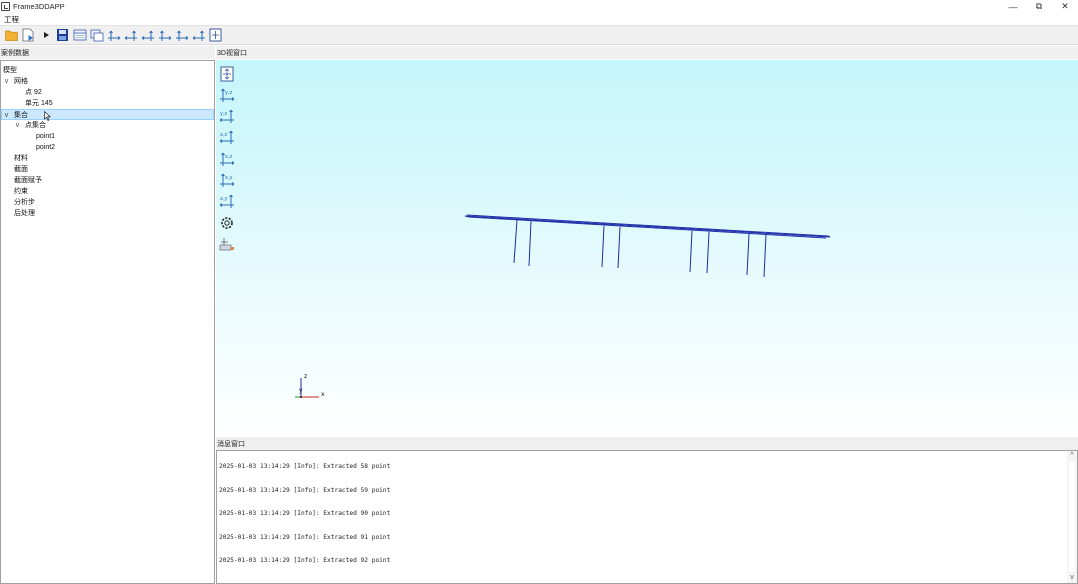 This screenshot has width=1078, height=584. Describe the element at coordinates (107, 169) in the screenshot. I see `tree-item-section: 截面` at that location.